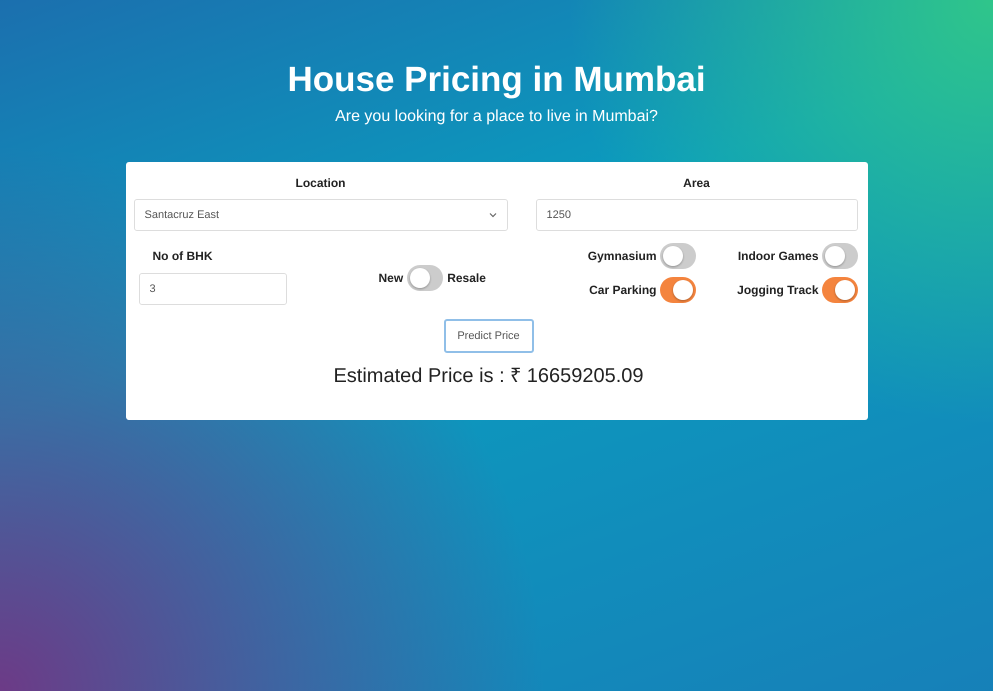 The height and width of the screenshot is (691, 993). Describe the element at coordinates (496, 80) in the screenshot. I see `page-title: House Pricing in Mumbai` at that location.